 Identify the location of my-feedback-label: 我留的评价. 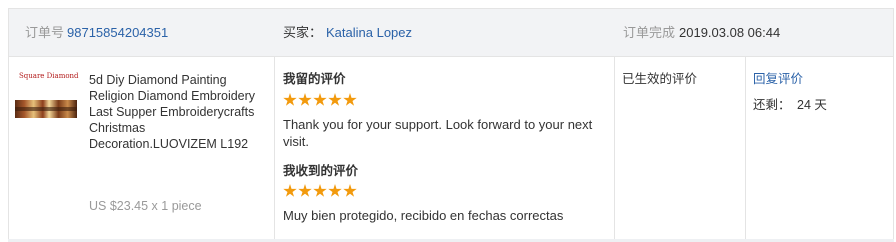
(314, 79).